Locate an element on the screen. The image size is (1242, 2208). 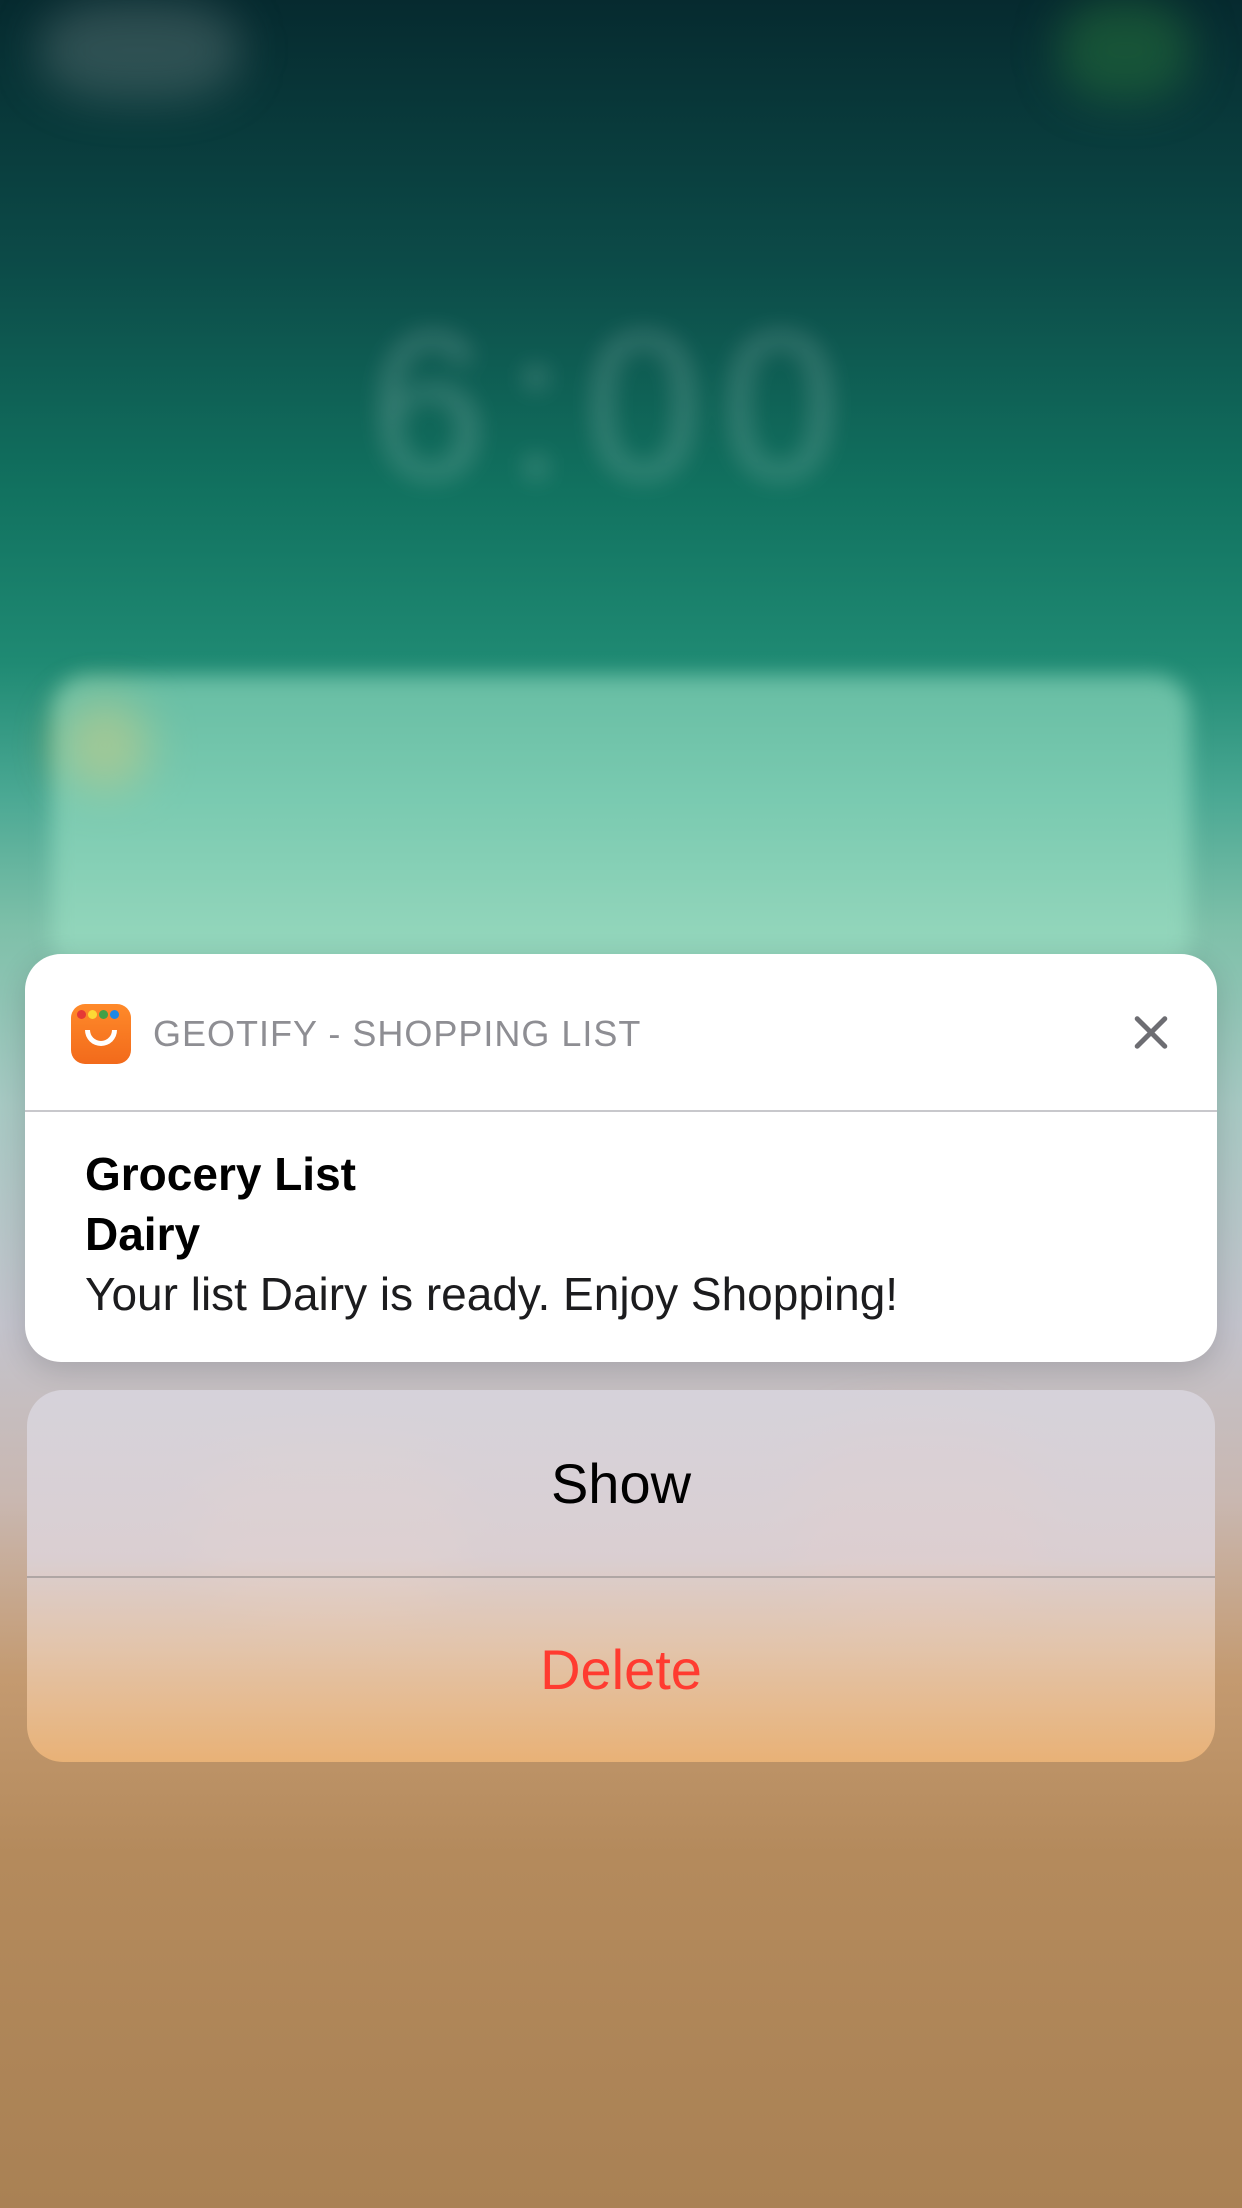
notification-header: GEOTIFY - SHOPPING LIST is located at coordinates (621, 1033).